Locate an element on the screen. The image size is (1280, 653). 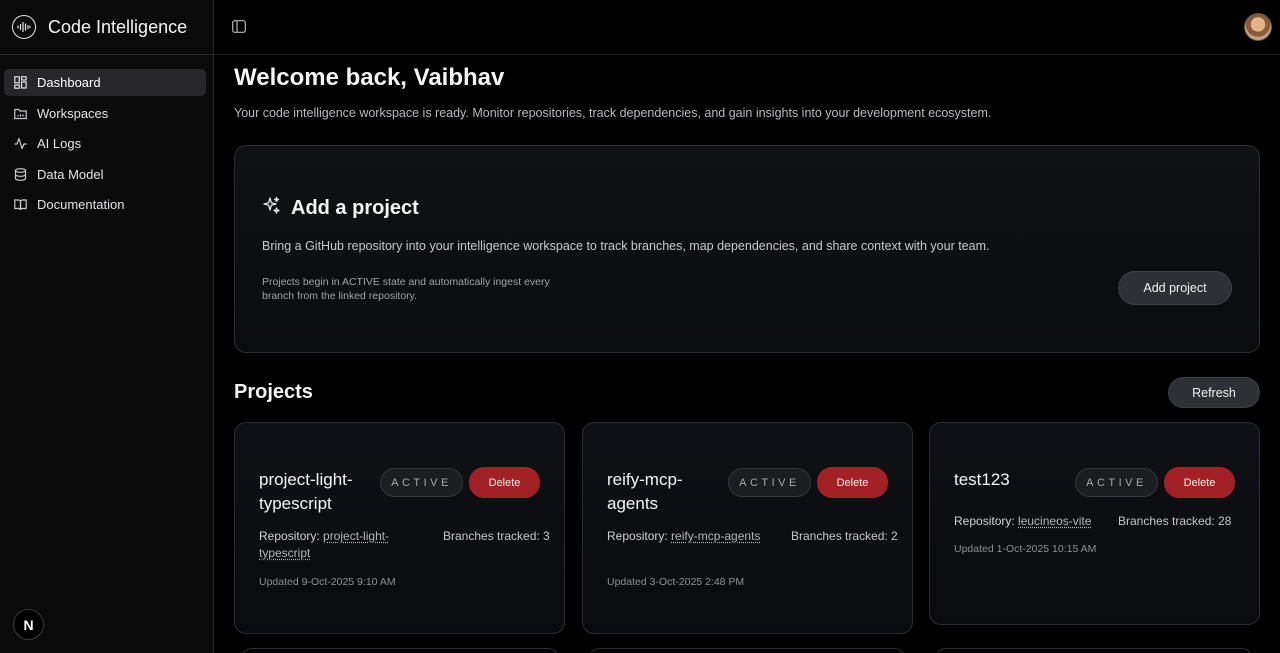
add-project-title: Add a project is located at coordinates (355, 207).